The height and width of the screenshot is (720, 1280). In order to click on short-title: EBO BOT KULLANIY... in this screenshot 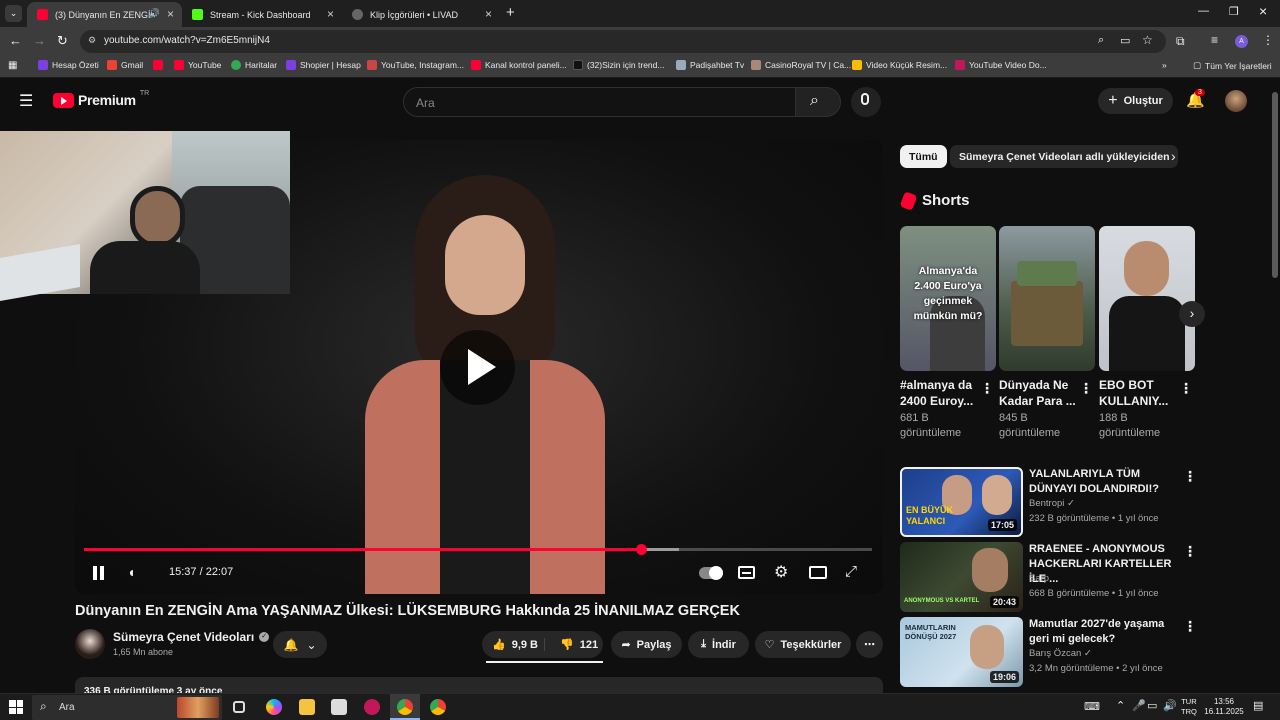, I will do `click(1139, 393)`.